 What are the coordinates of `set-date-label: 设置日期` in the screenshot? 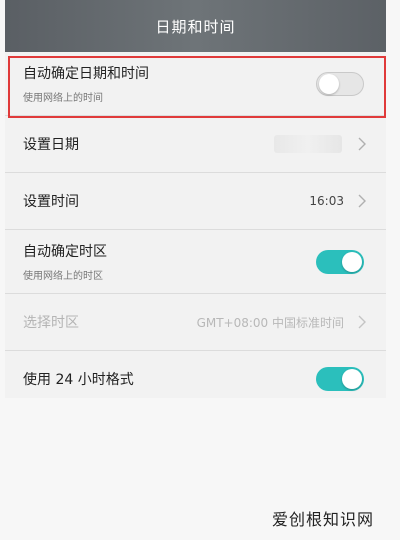 It's located at (51, 145).